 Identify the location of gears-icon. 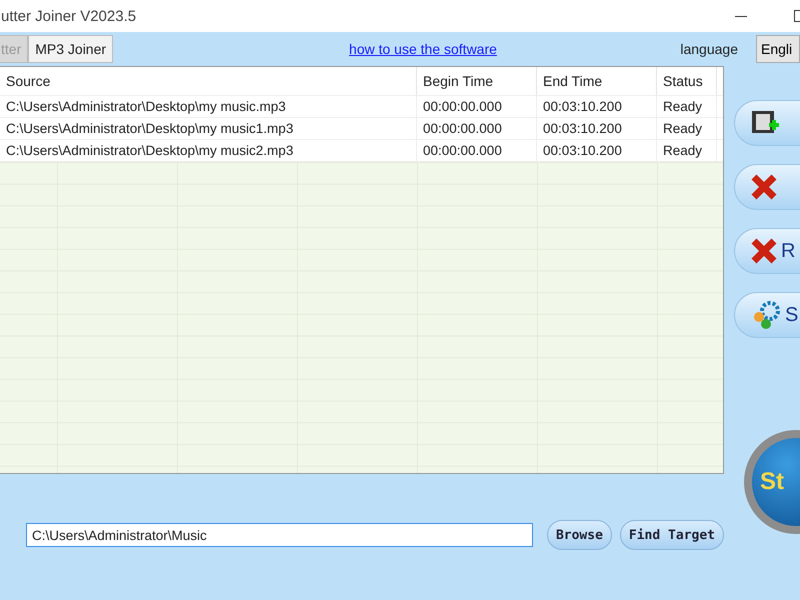
(766, 315).